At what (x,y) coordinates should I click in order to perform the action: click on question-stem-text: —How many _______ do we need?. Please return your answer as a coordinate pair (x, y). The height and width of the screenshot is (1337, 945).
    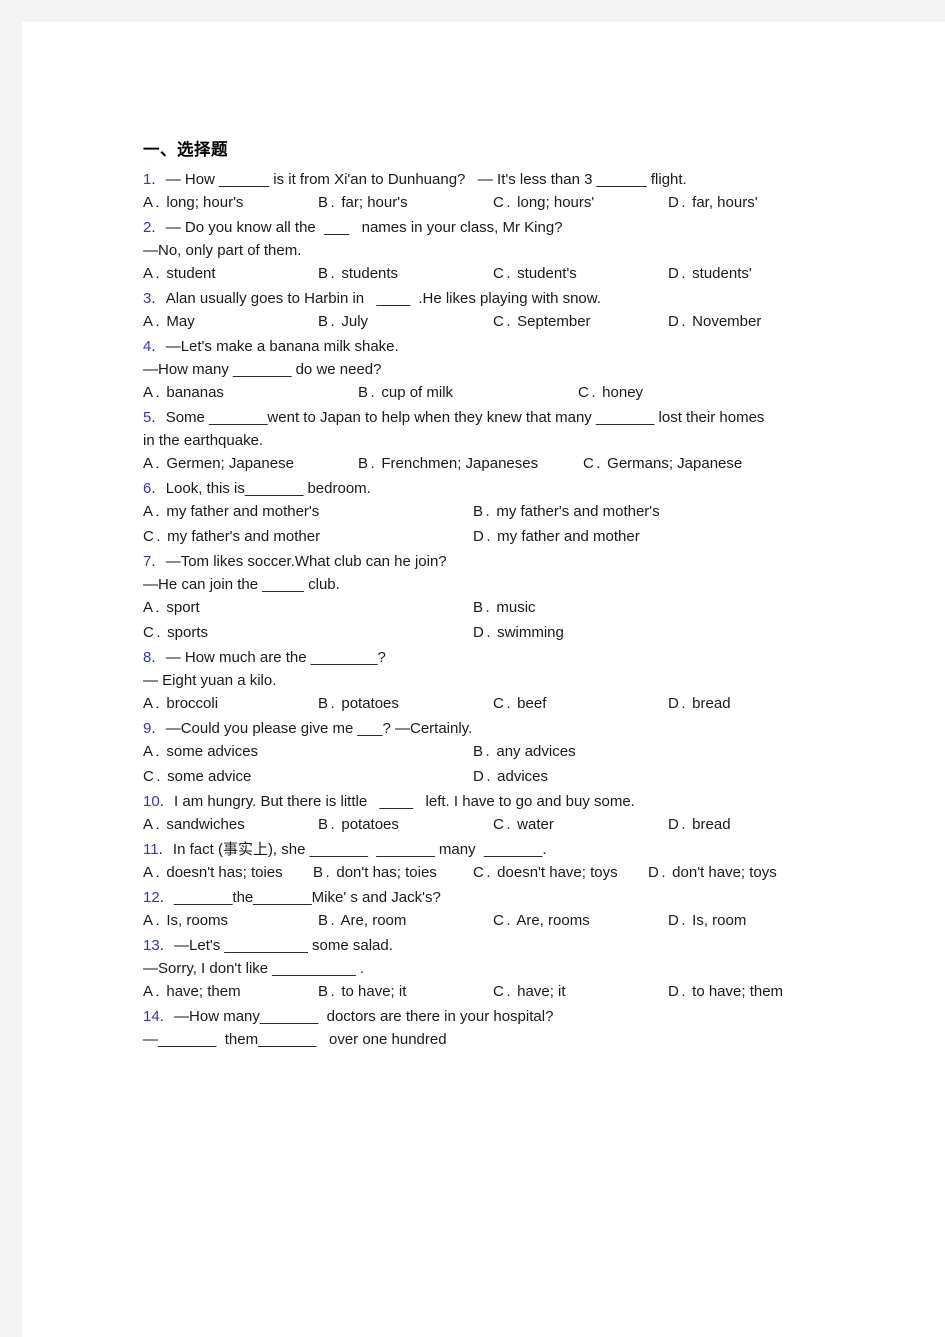
    Looking at the image, I should click on (262, 369).